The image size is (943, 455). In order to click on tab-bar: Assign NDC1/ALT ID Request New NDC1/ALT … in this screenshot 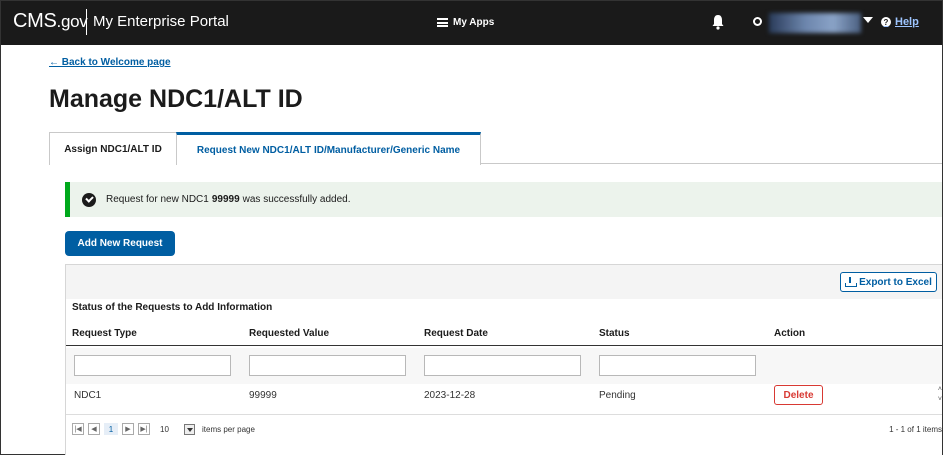, I will do `click(495, 148)`.